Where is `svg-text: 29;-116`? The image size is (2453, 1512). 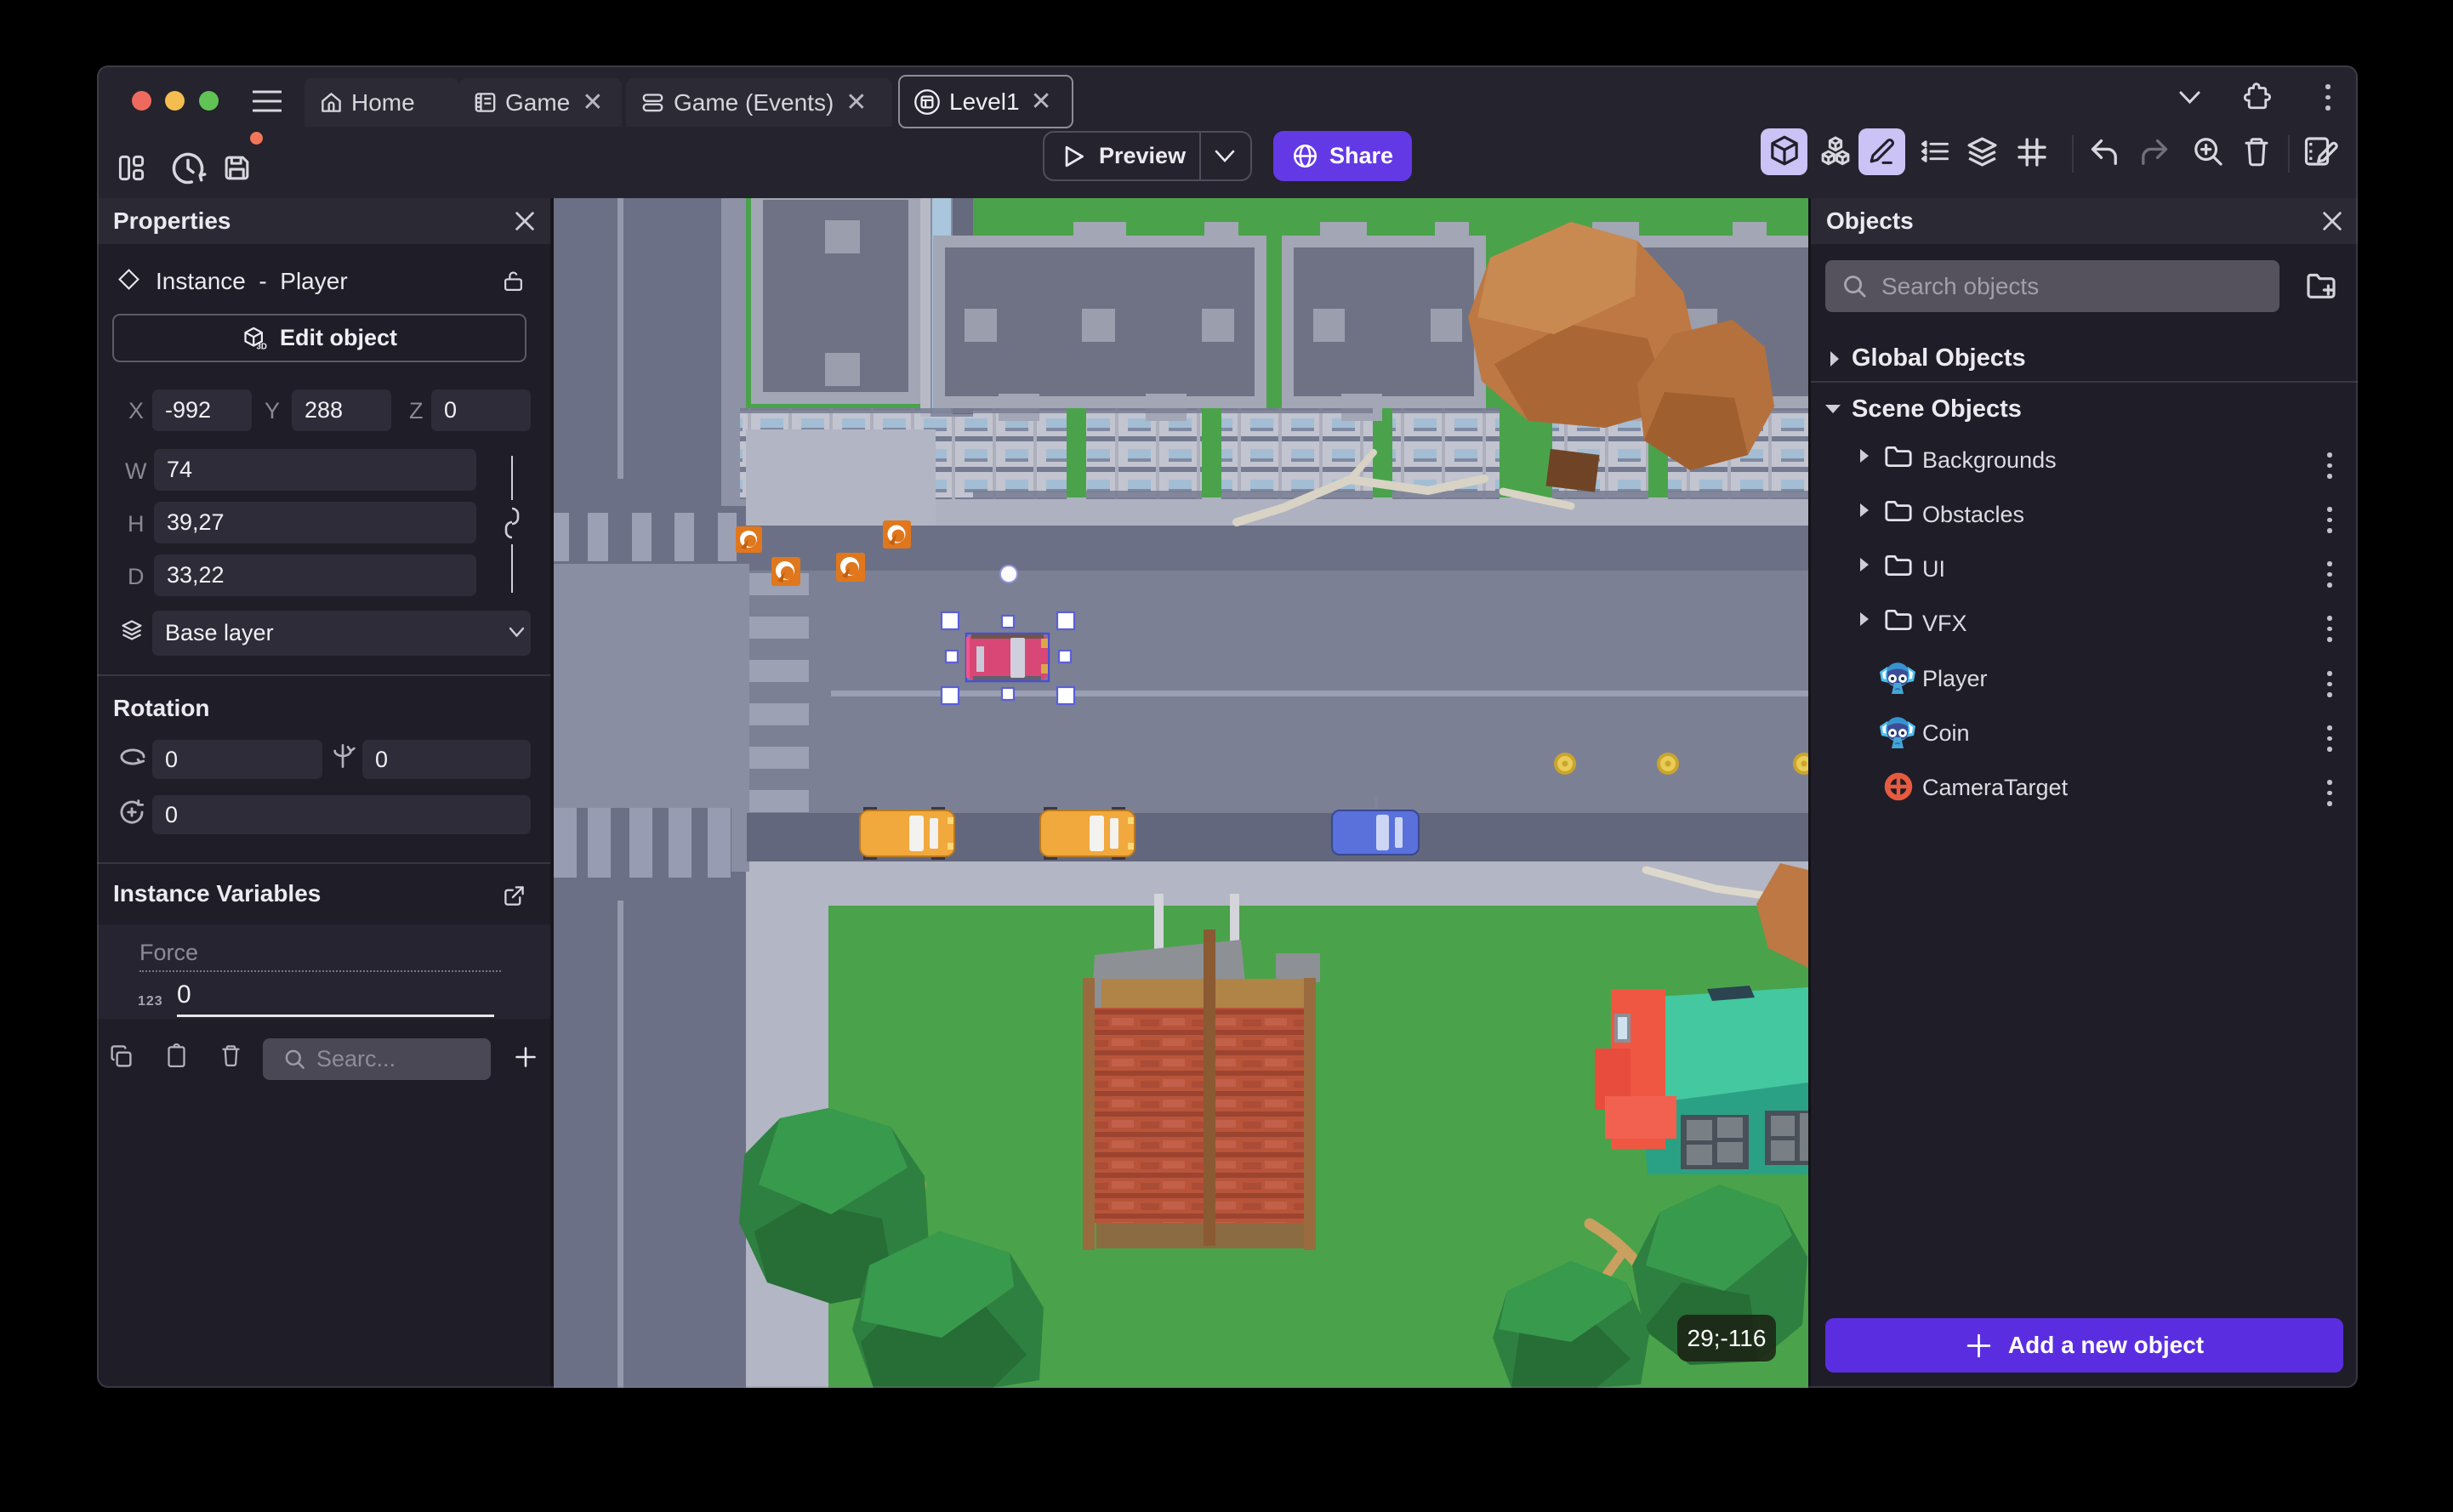
svg-text: 29;-116 is located at coordinates (1727, 1338).